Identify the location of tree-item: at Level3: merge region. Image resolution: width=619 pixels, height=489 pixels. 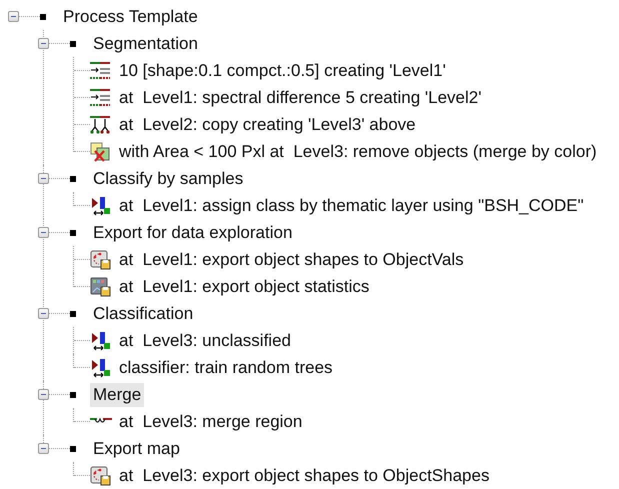
(211, 422).